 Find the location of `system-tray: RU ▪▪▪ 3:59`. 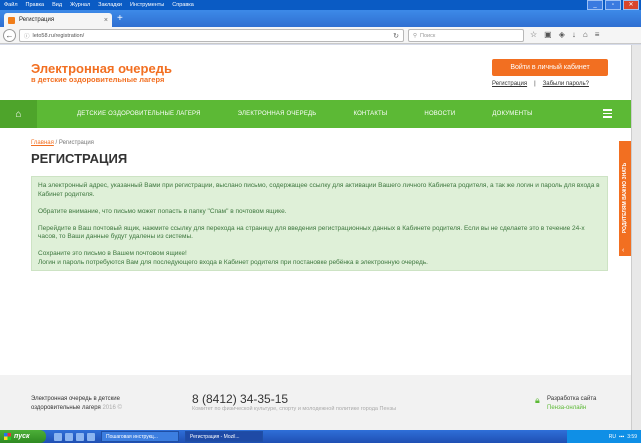

system-tray: RU ▪▪▪ 3:59 is located at coordinates (604, 436).